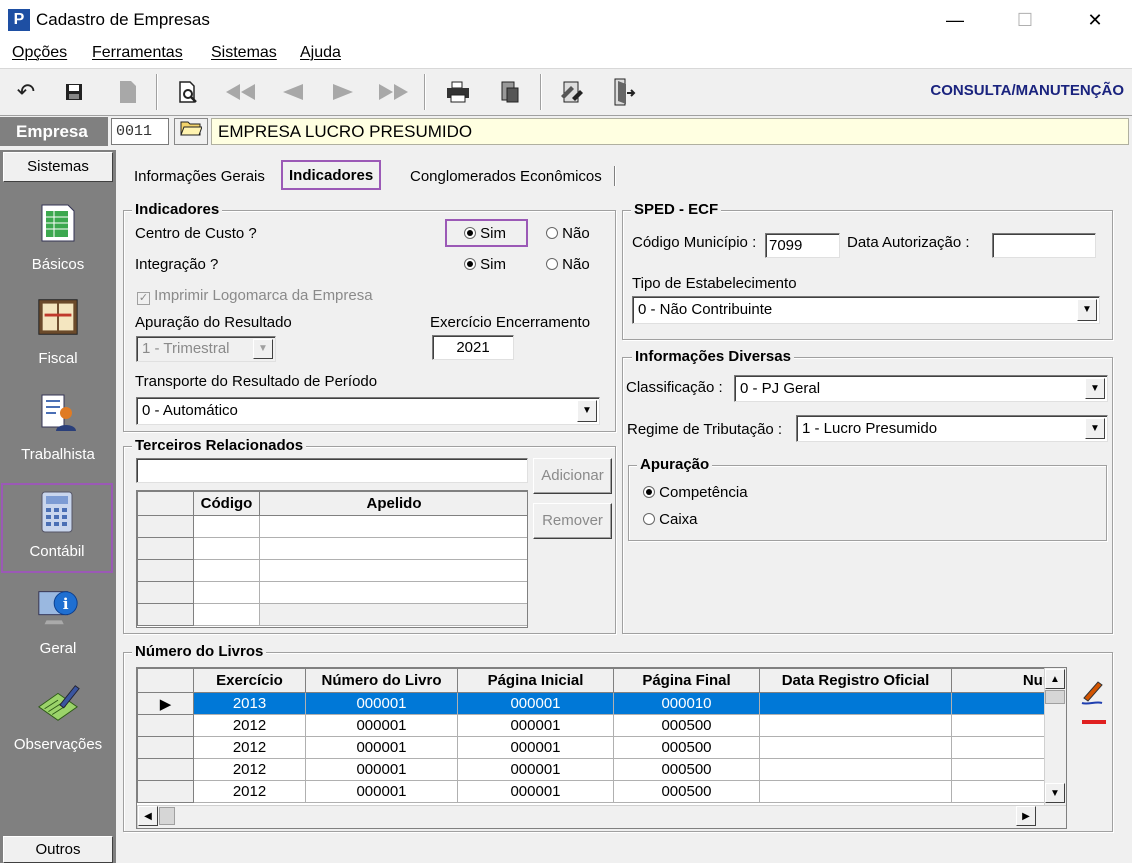 Image resolution: width=1132 pixels, height=863 pixels. Describe the element at coordinates (58, 648) in the screenshot. I see `sidebar-item-label: Geral` at that location.